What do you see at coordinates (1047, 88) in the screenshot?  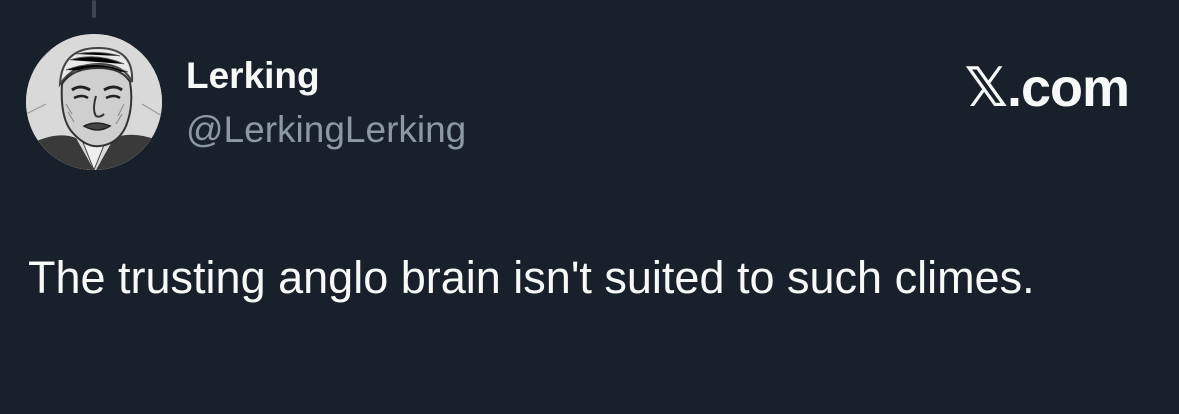 I see `x-com-logo: 𝕏.com` at bounding box center [1047, 88].